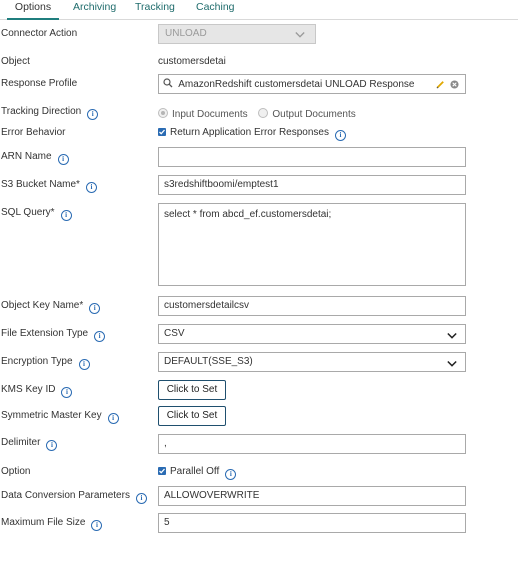 Image resolution: width=518 pixels, height=567 pixels. What do you see at coordinates (45, 363) in the screenshot?
I see `encryption-type-label: Encryption Type i` at bounding box center [45, 363].